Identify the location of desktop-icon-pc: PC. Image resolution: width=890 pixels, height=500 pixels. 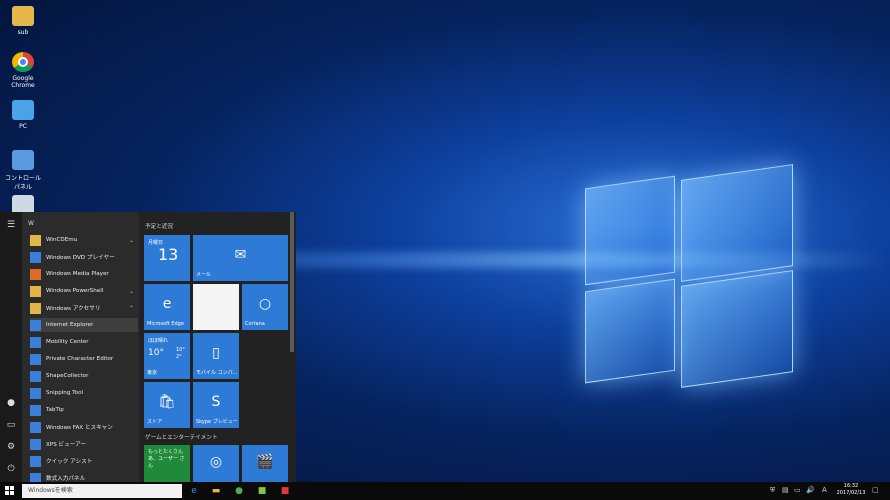
(23, 115).